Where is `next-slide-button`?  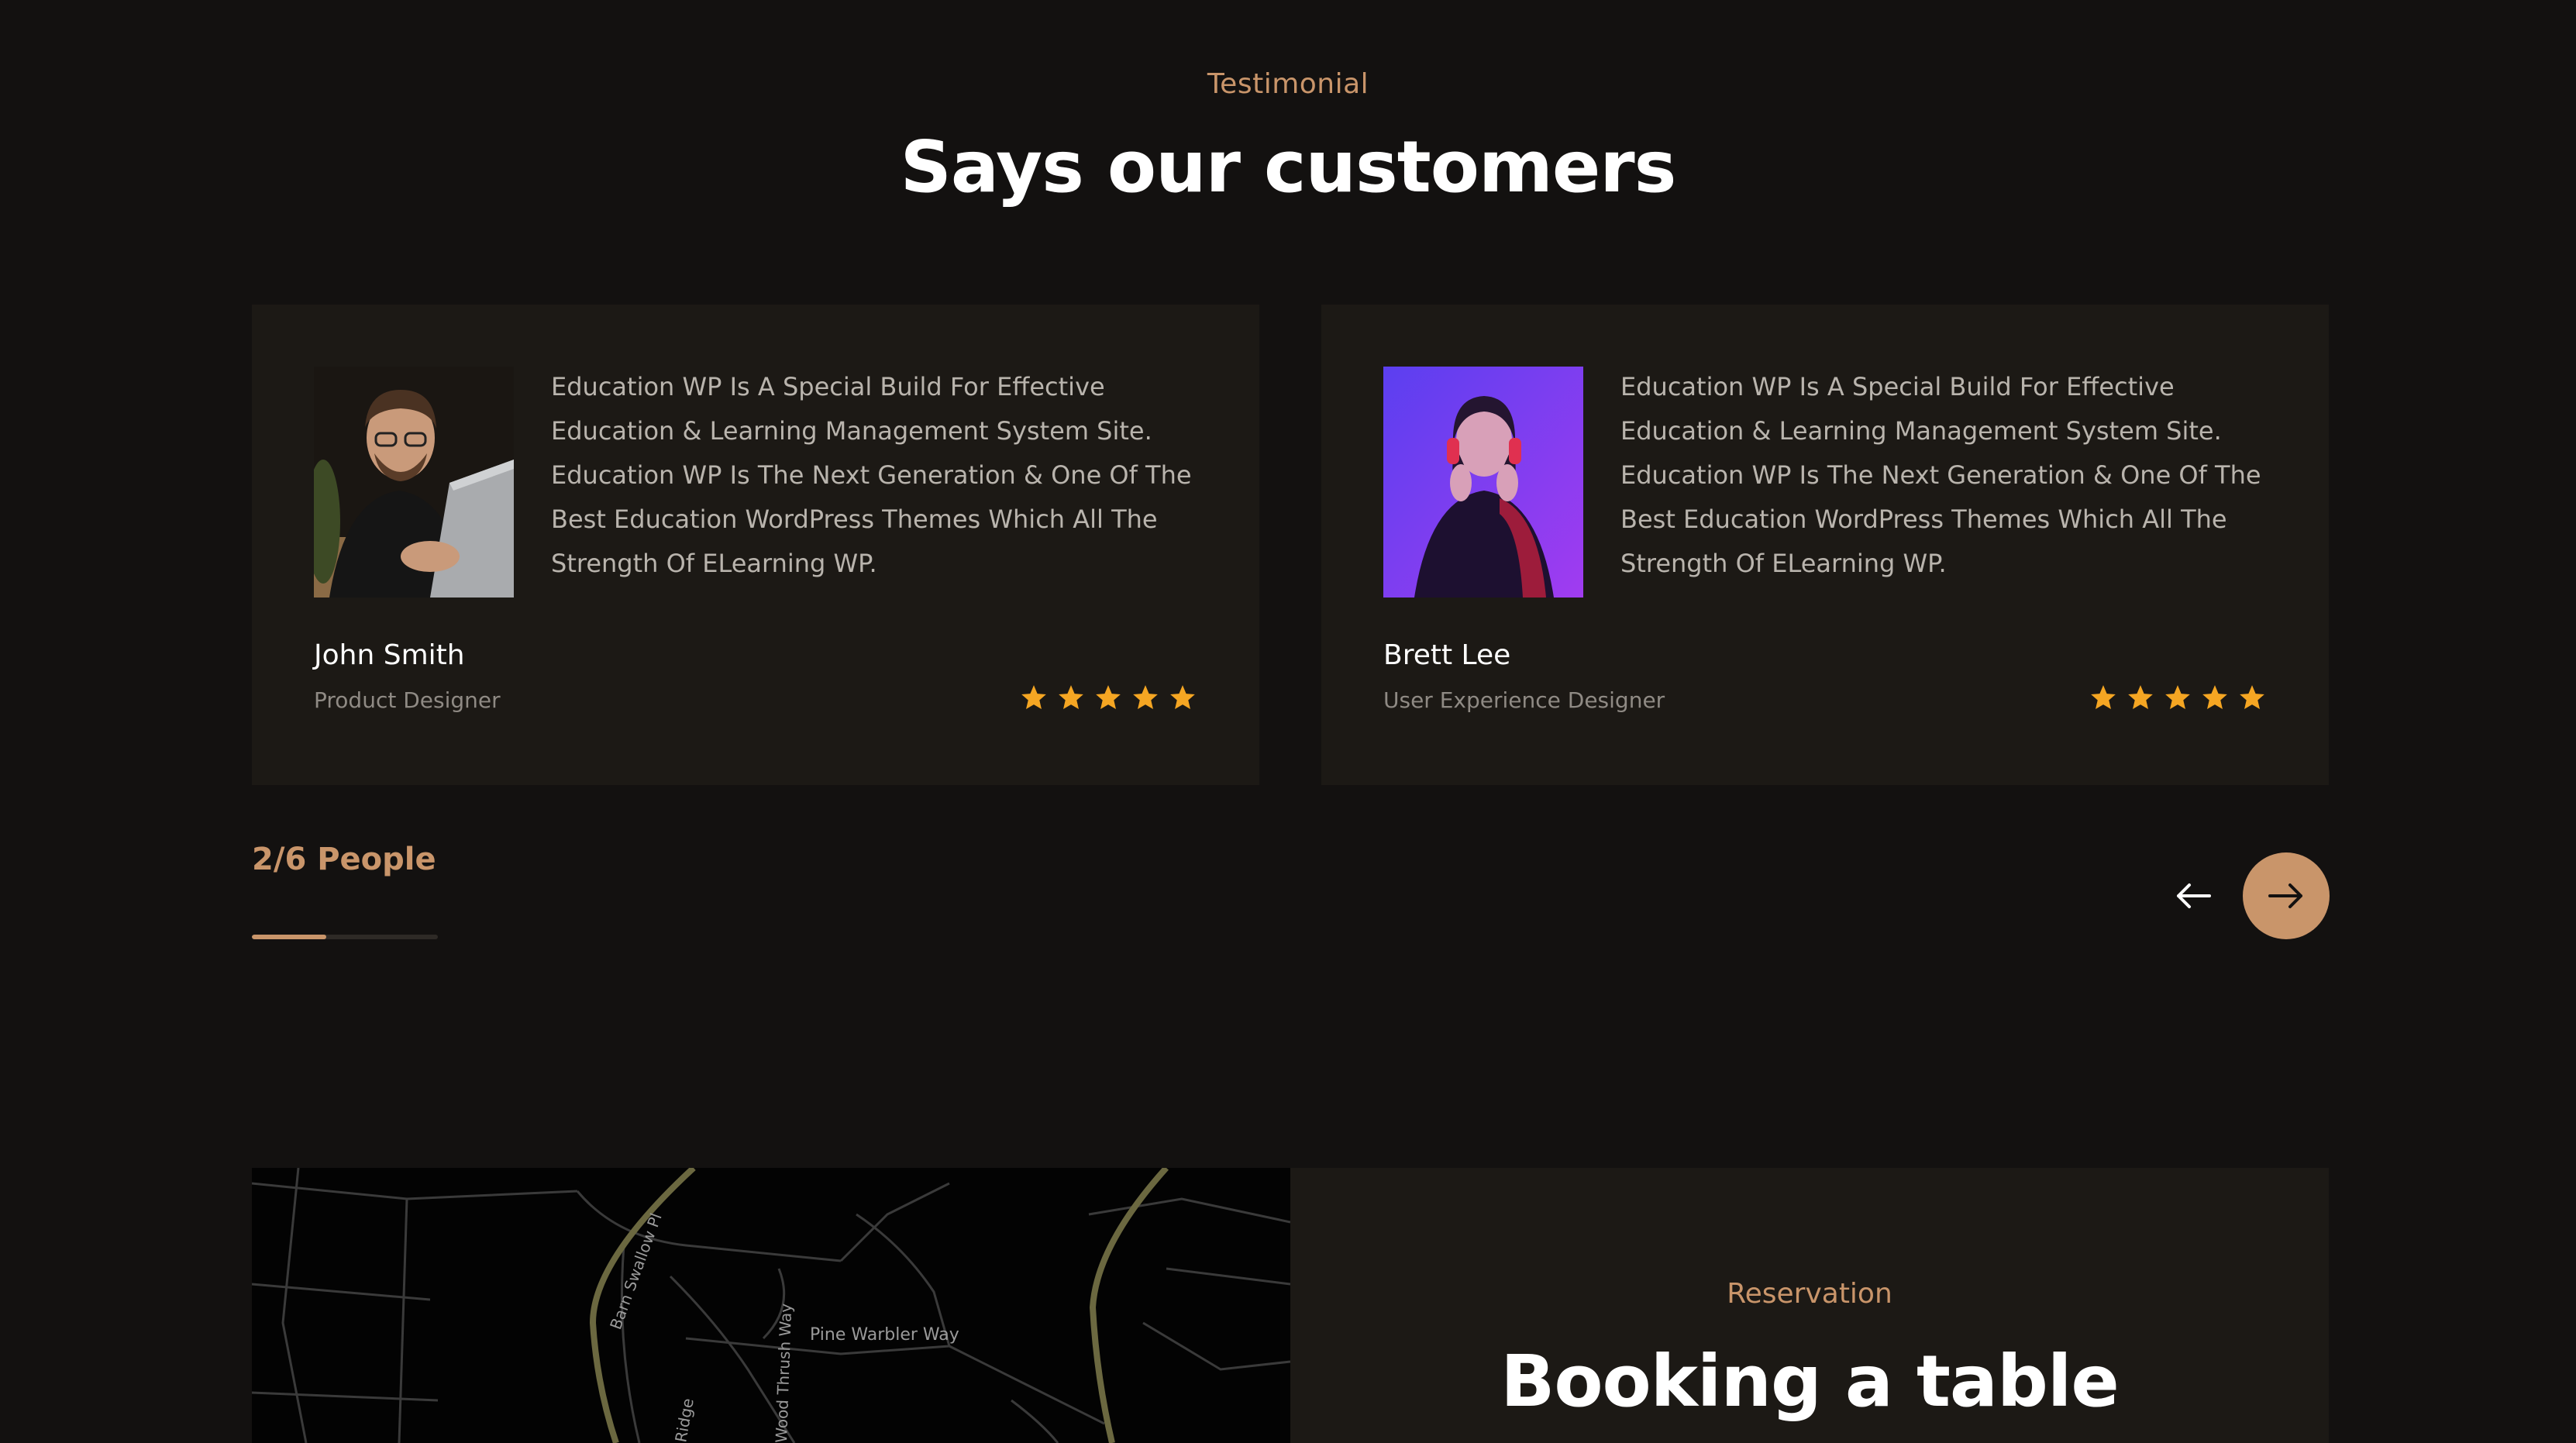 next-slide-button is located at coordinates (2286, 896).